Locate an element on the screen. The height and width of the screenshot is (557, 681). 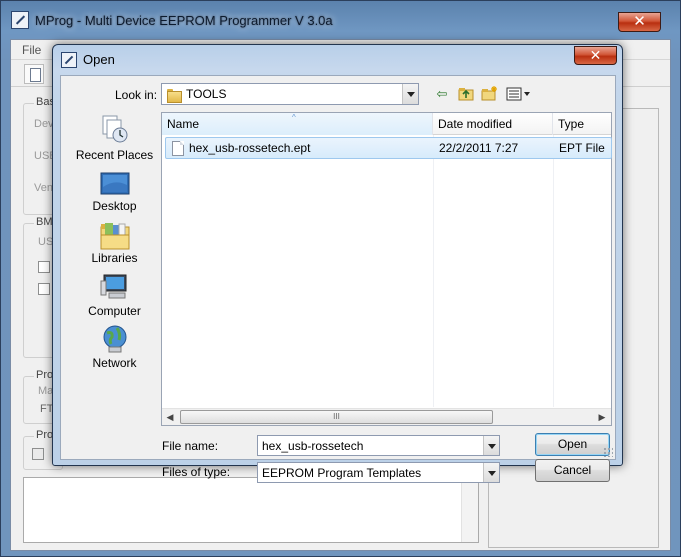
network-label: Network is located at coordinates (114, 363).